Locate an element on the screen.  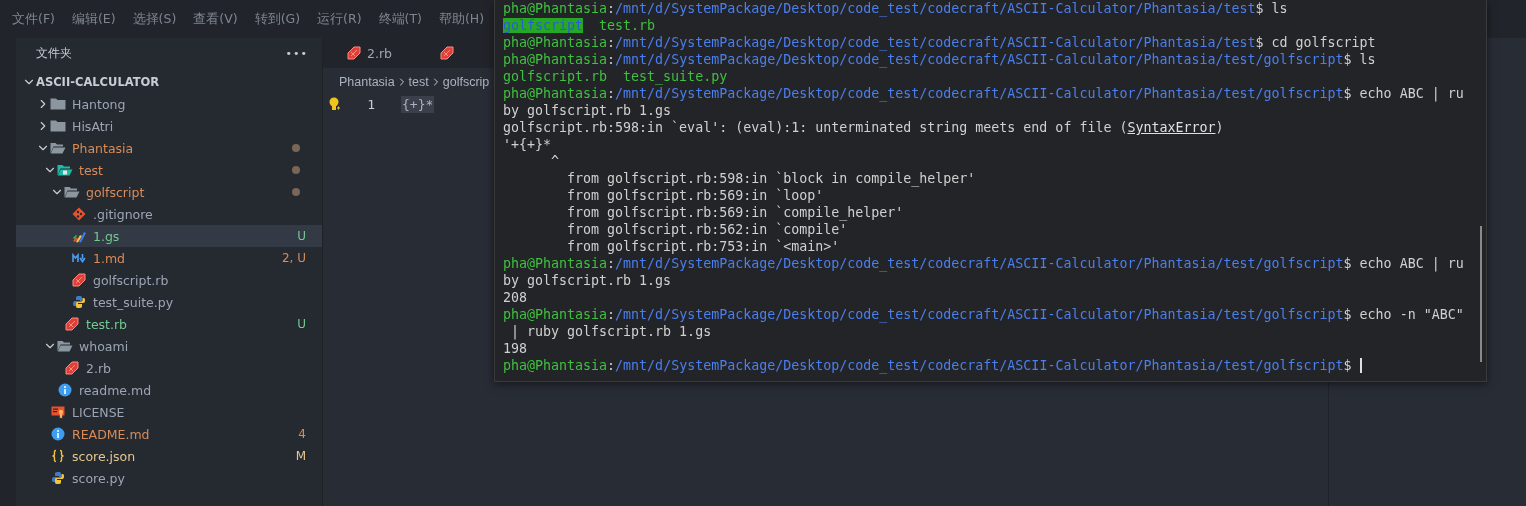
more-actions-button: ••• is located at coordinates (296, 53).